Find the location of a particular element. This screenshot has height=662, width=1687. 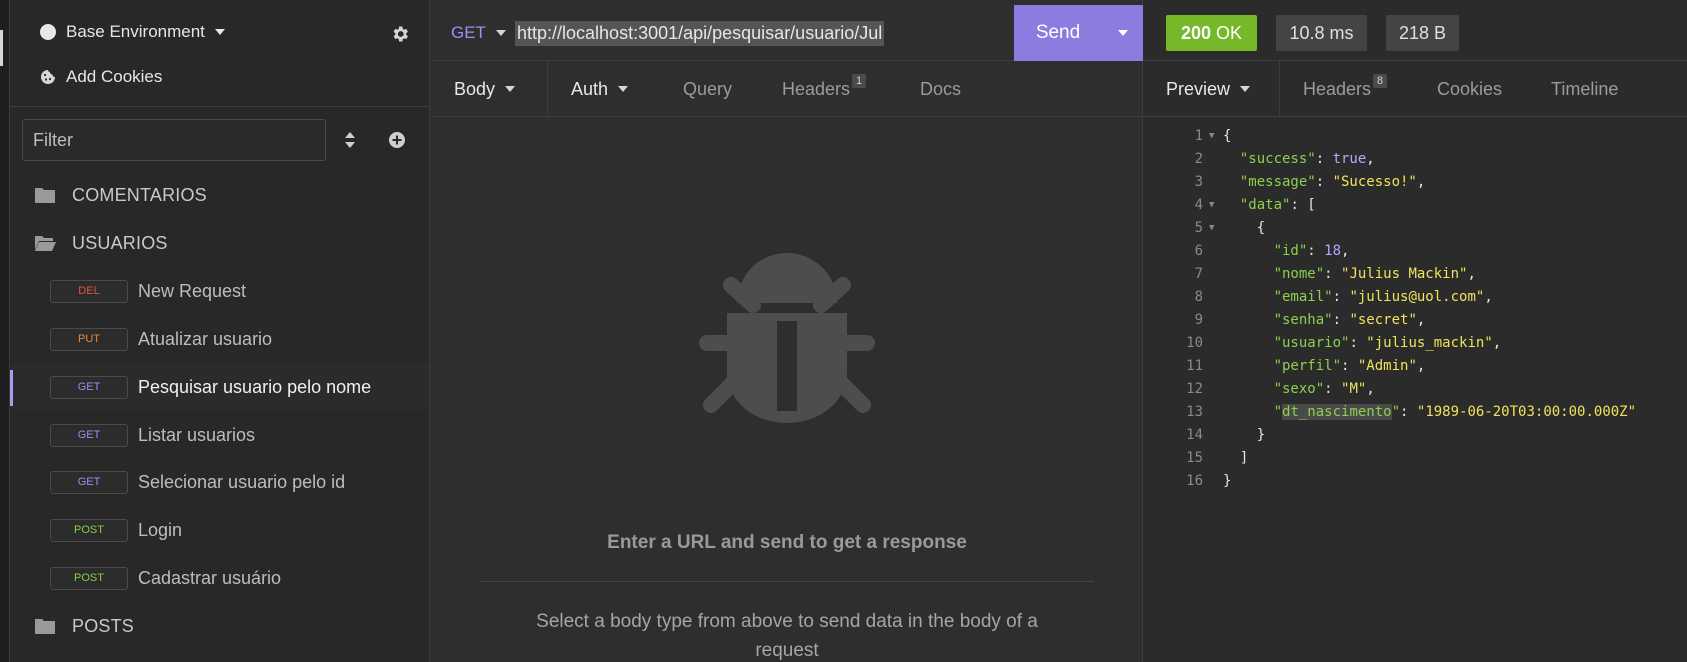

tab-label: Cookies is located at coordinates (1470, 88).